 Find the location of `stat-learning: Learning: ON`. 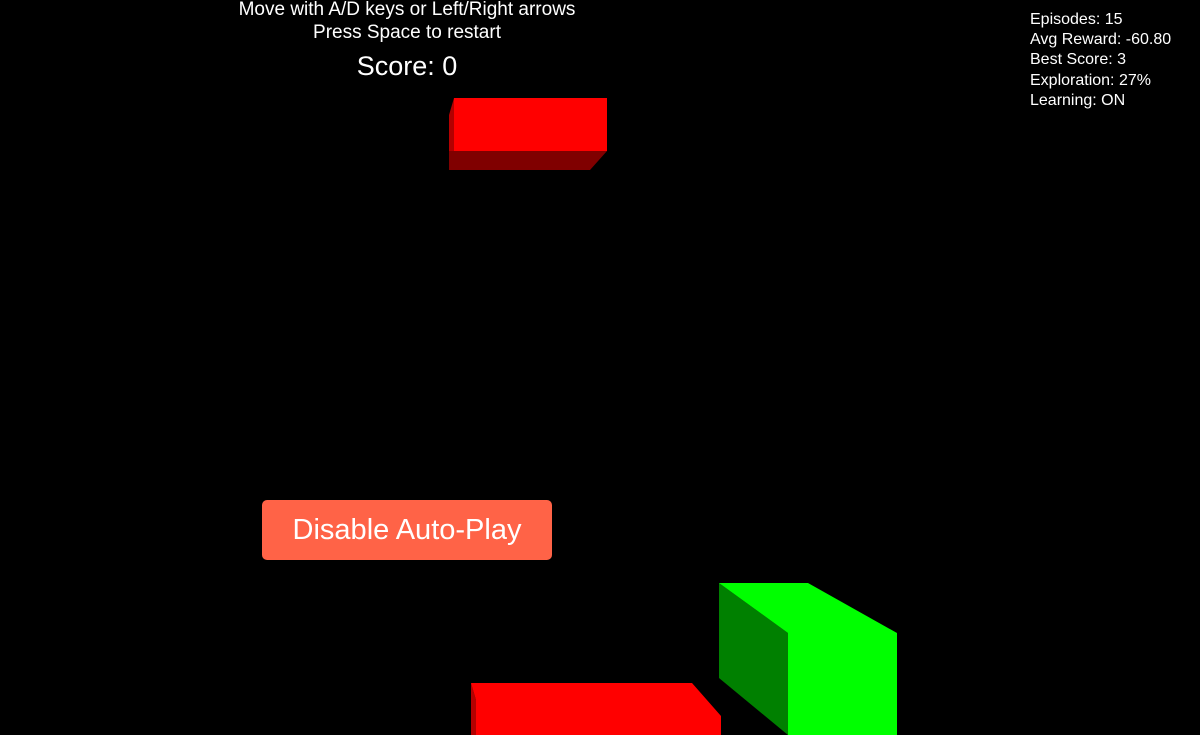

stat-learning: Learning: ON is located at coordinates (1078, 100).